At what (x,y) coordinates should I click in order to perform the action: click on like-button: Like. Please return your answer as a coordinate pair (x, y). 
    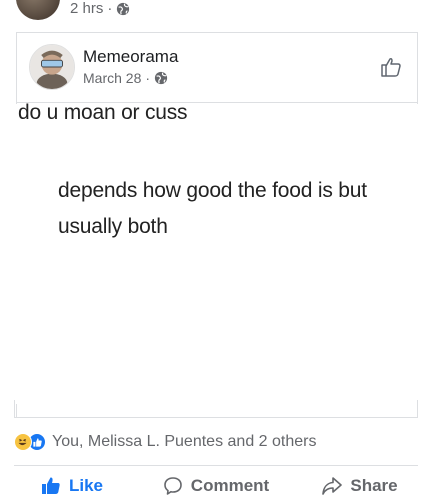
    Looking at the image, I should click on (72, 486).